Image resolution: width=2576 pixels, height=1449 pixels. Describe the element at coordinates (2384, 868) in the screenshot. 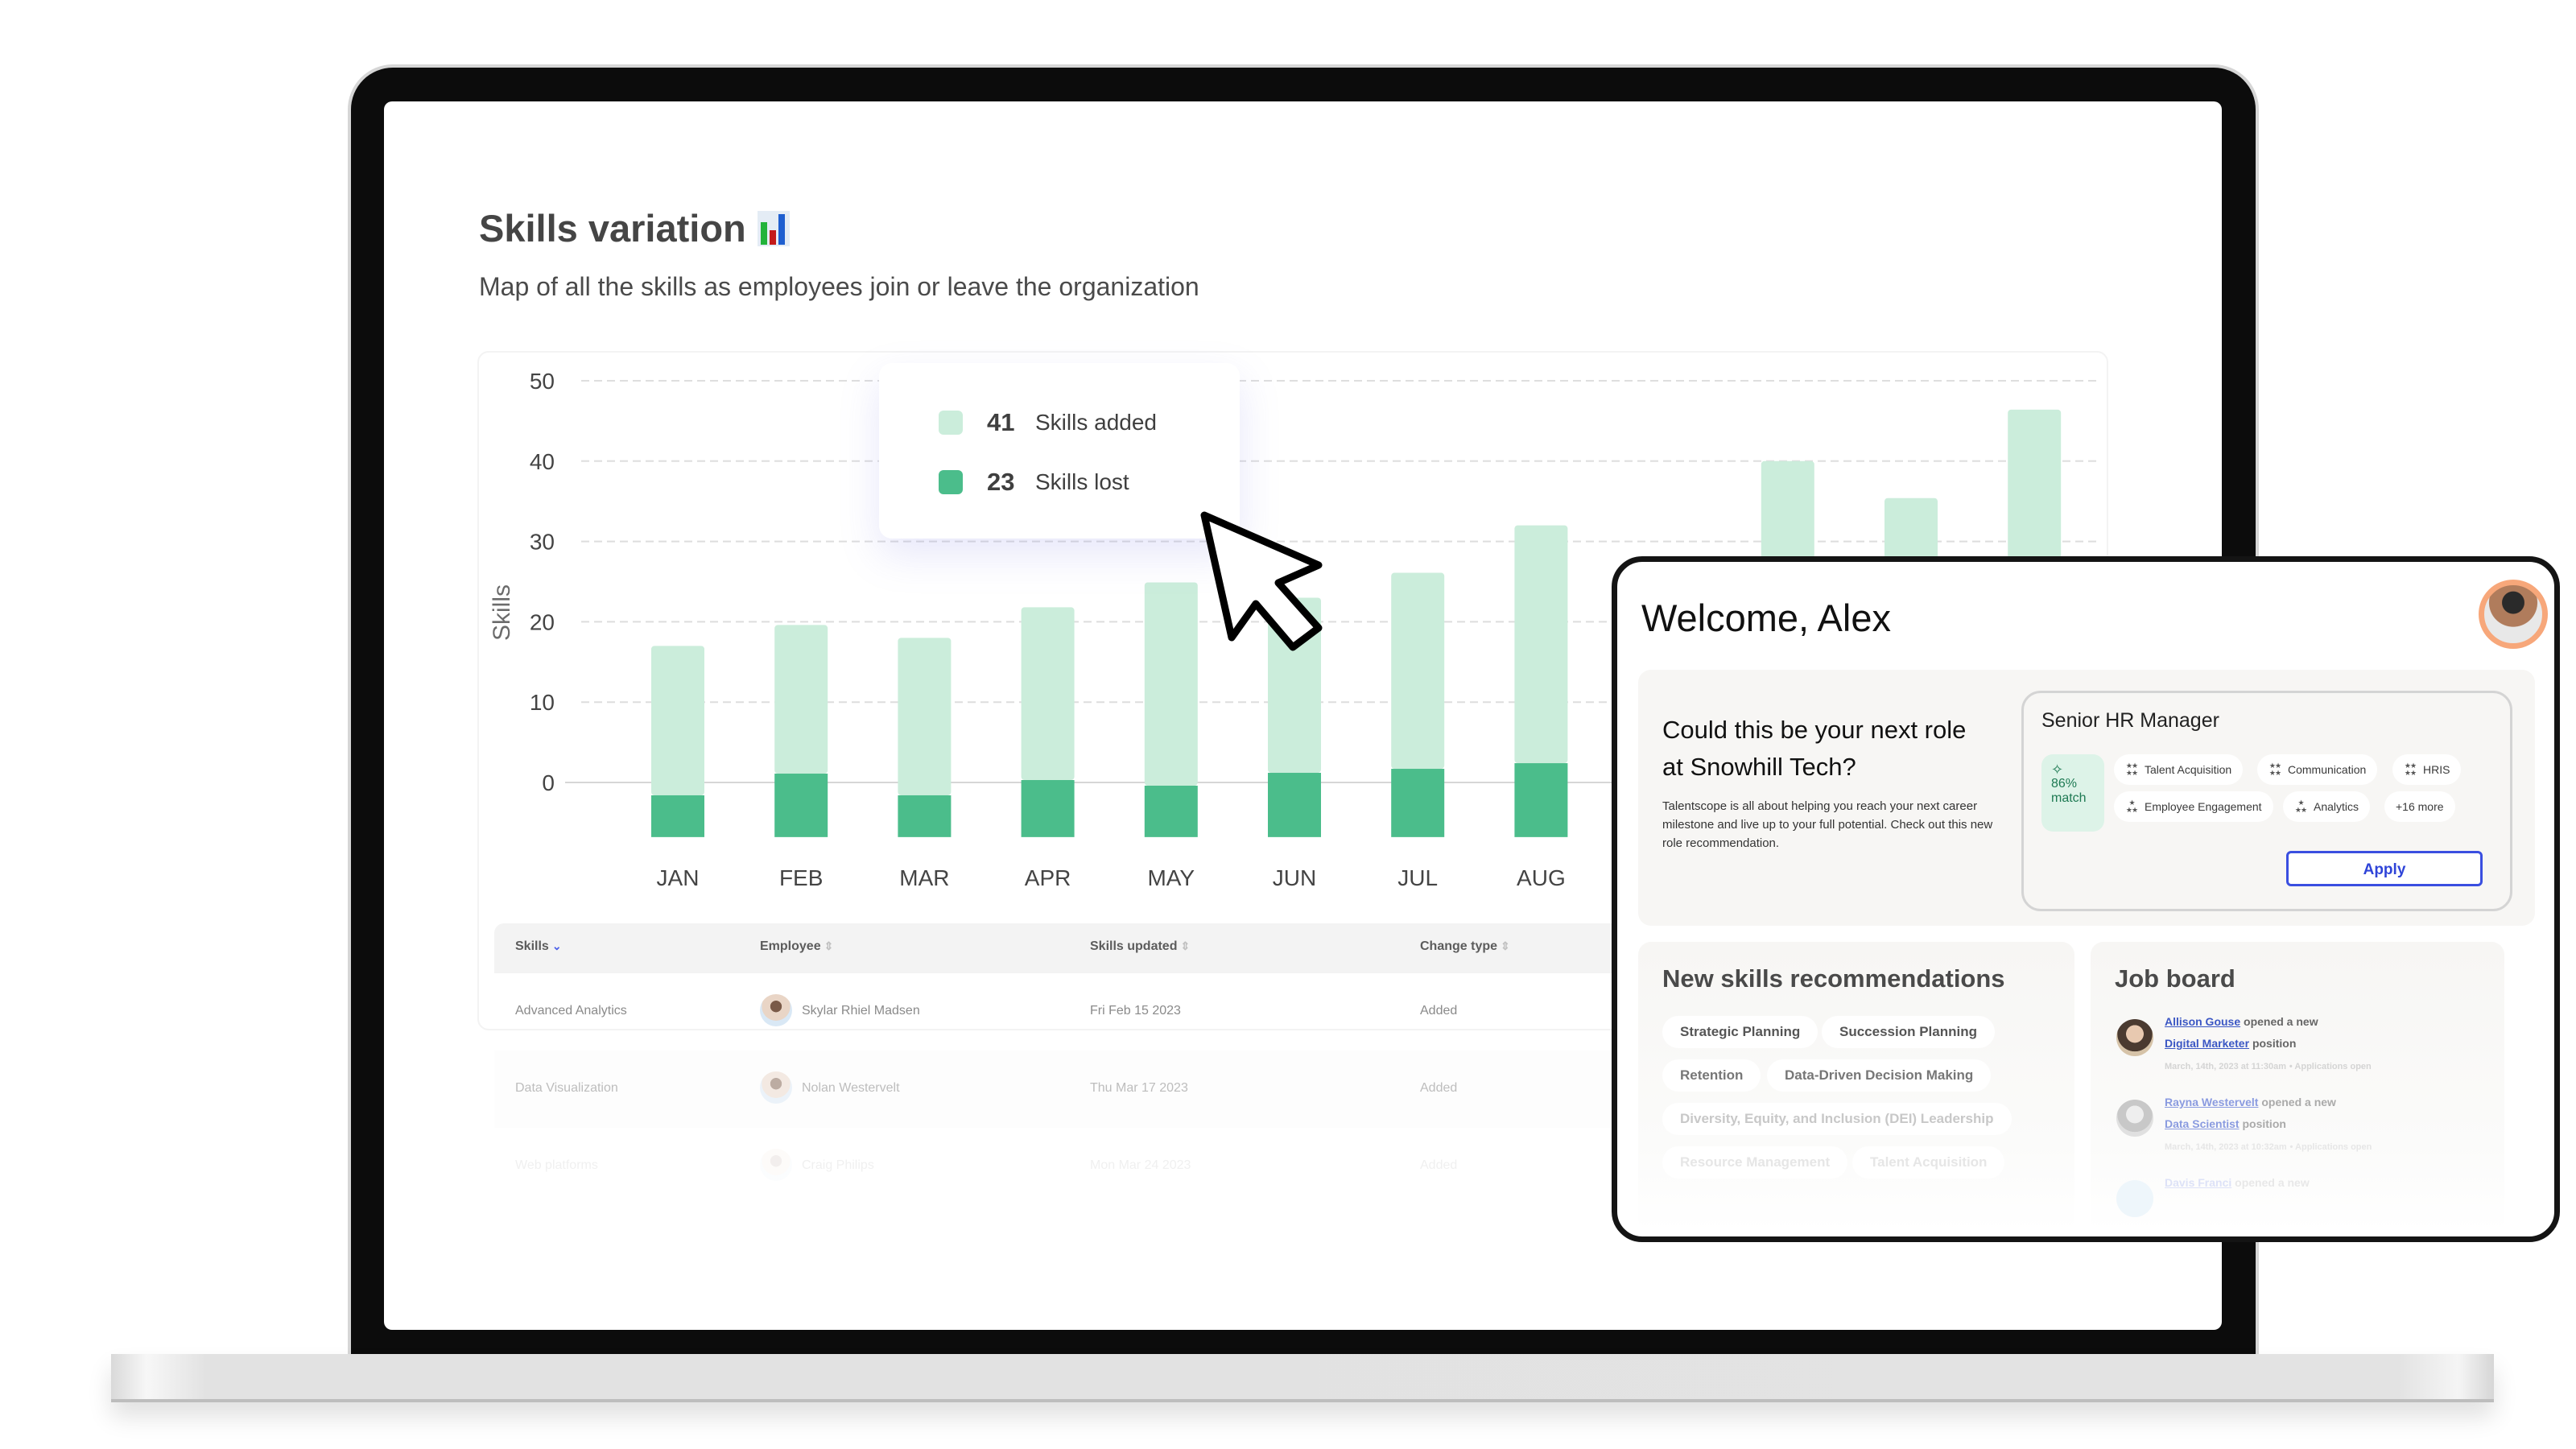

I see `apply-button: Apply` at that location.